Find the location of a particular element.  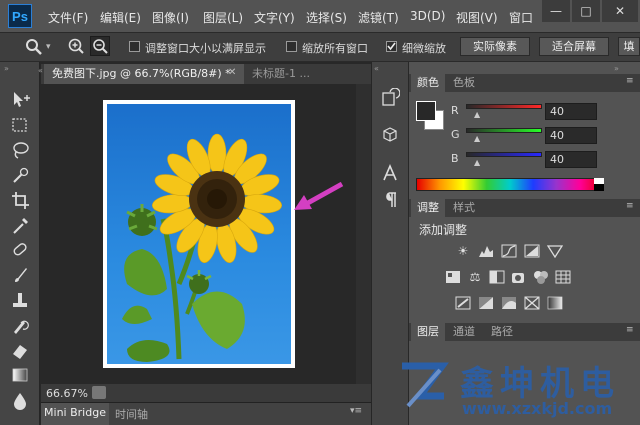

3d-panel-icon is located at coordinates (390, 134).